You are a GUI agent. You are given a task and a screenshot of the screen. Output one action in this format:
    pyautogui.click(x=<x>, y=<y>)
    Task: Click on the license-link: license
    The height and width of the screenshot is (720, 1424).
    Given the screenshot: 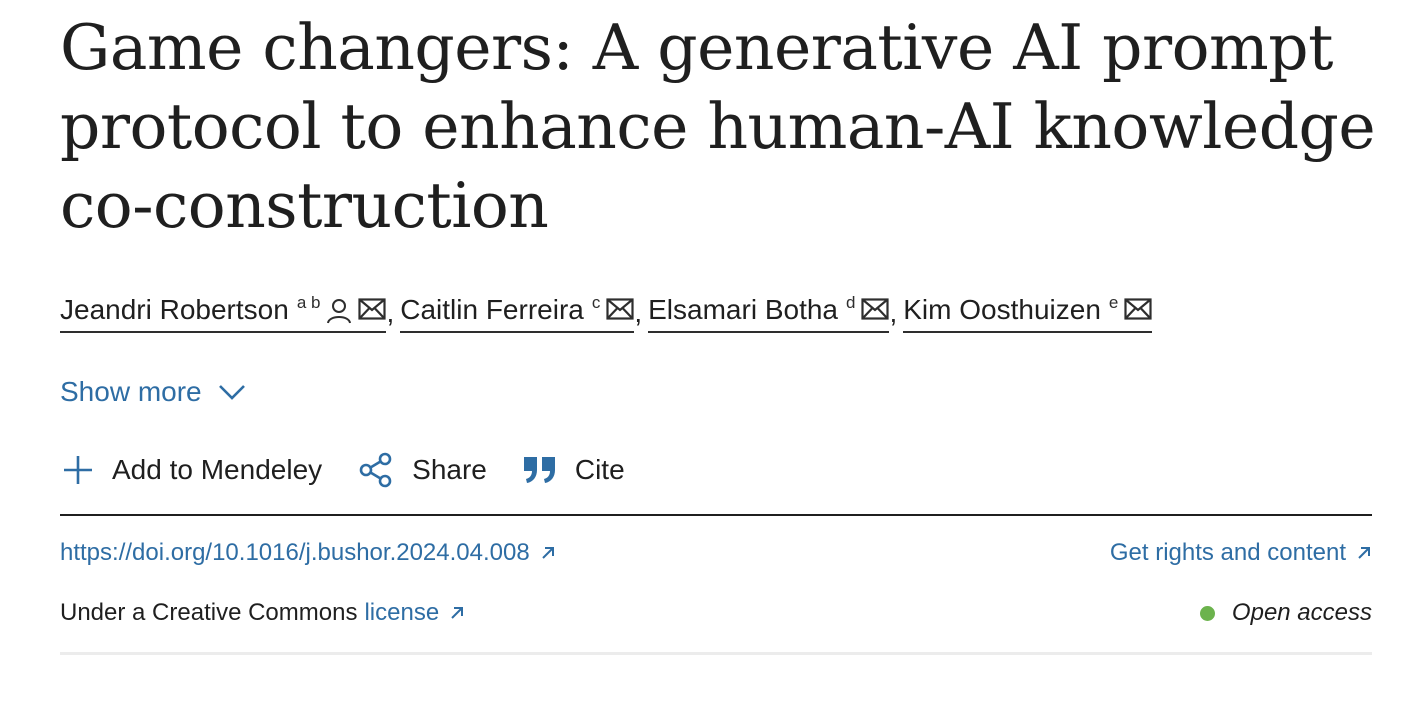 What is the action you would take?
    pyautogui.click(x=414, y=613)
    